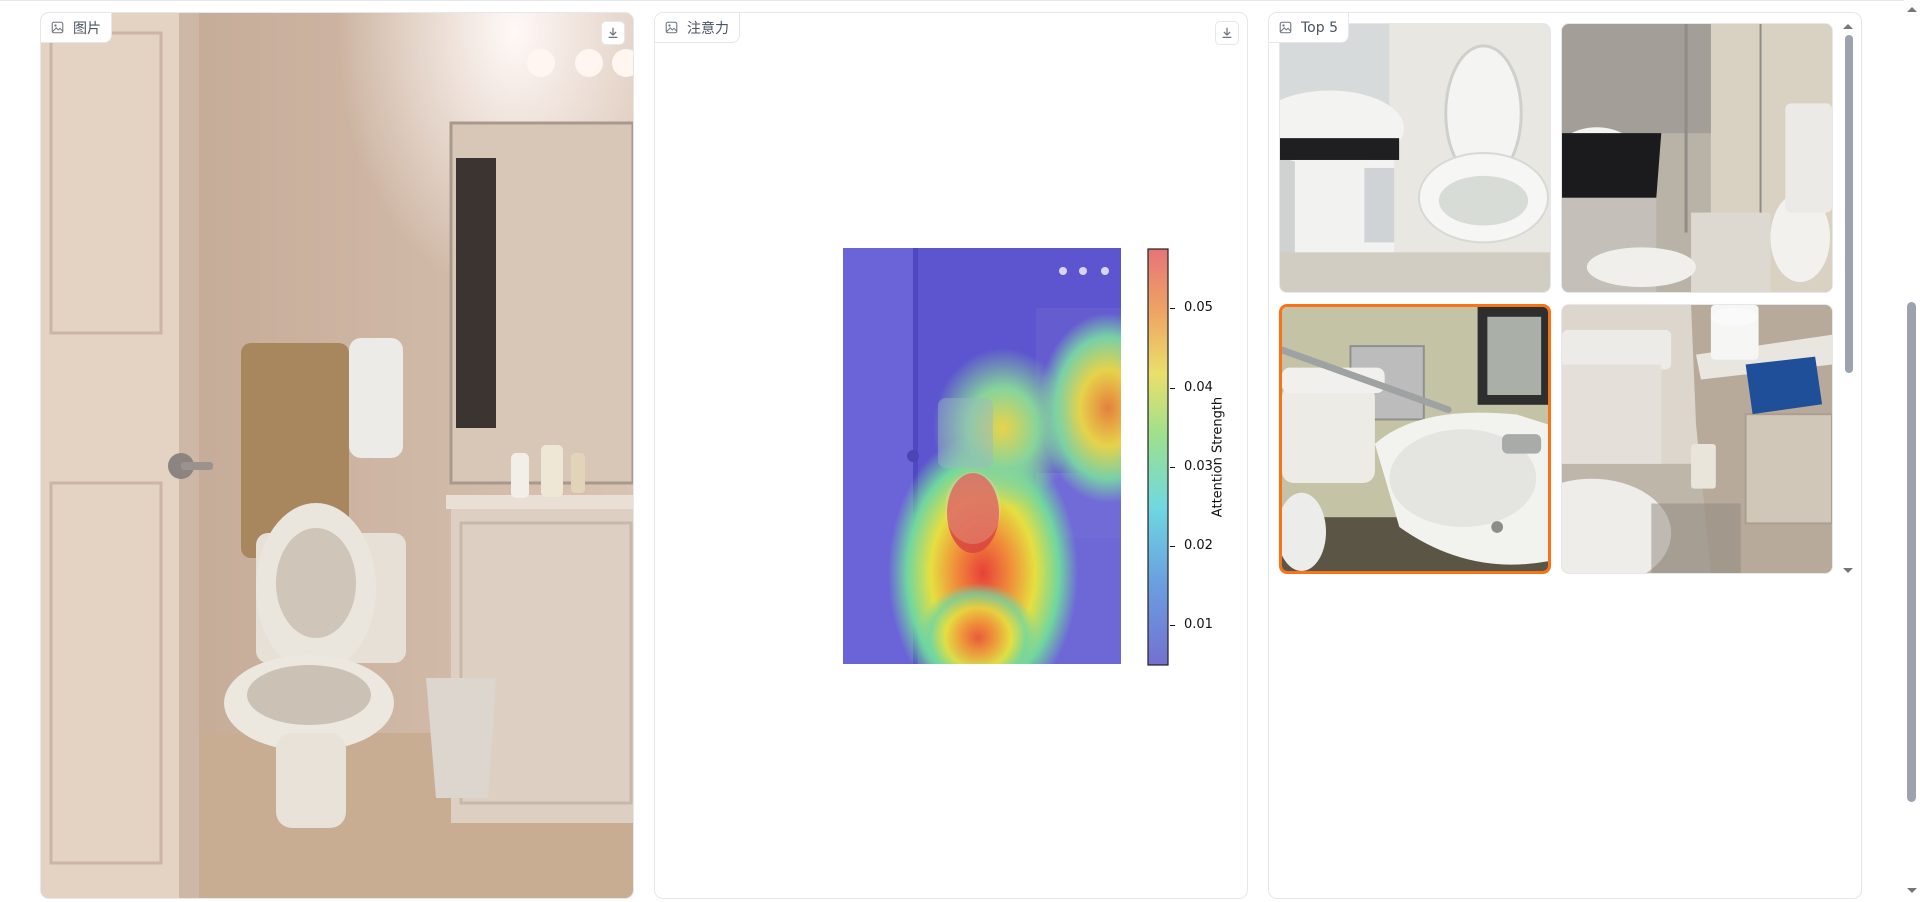  I want to click on attention-colorbar, so click(1158, 457).